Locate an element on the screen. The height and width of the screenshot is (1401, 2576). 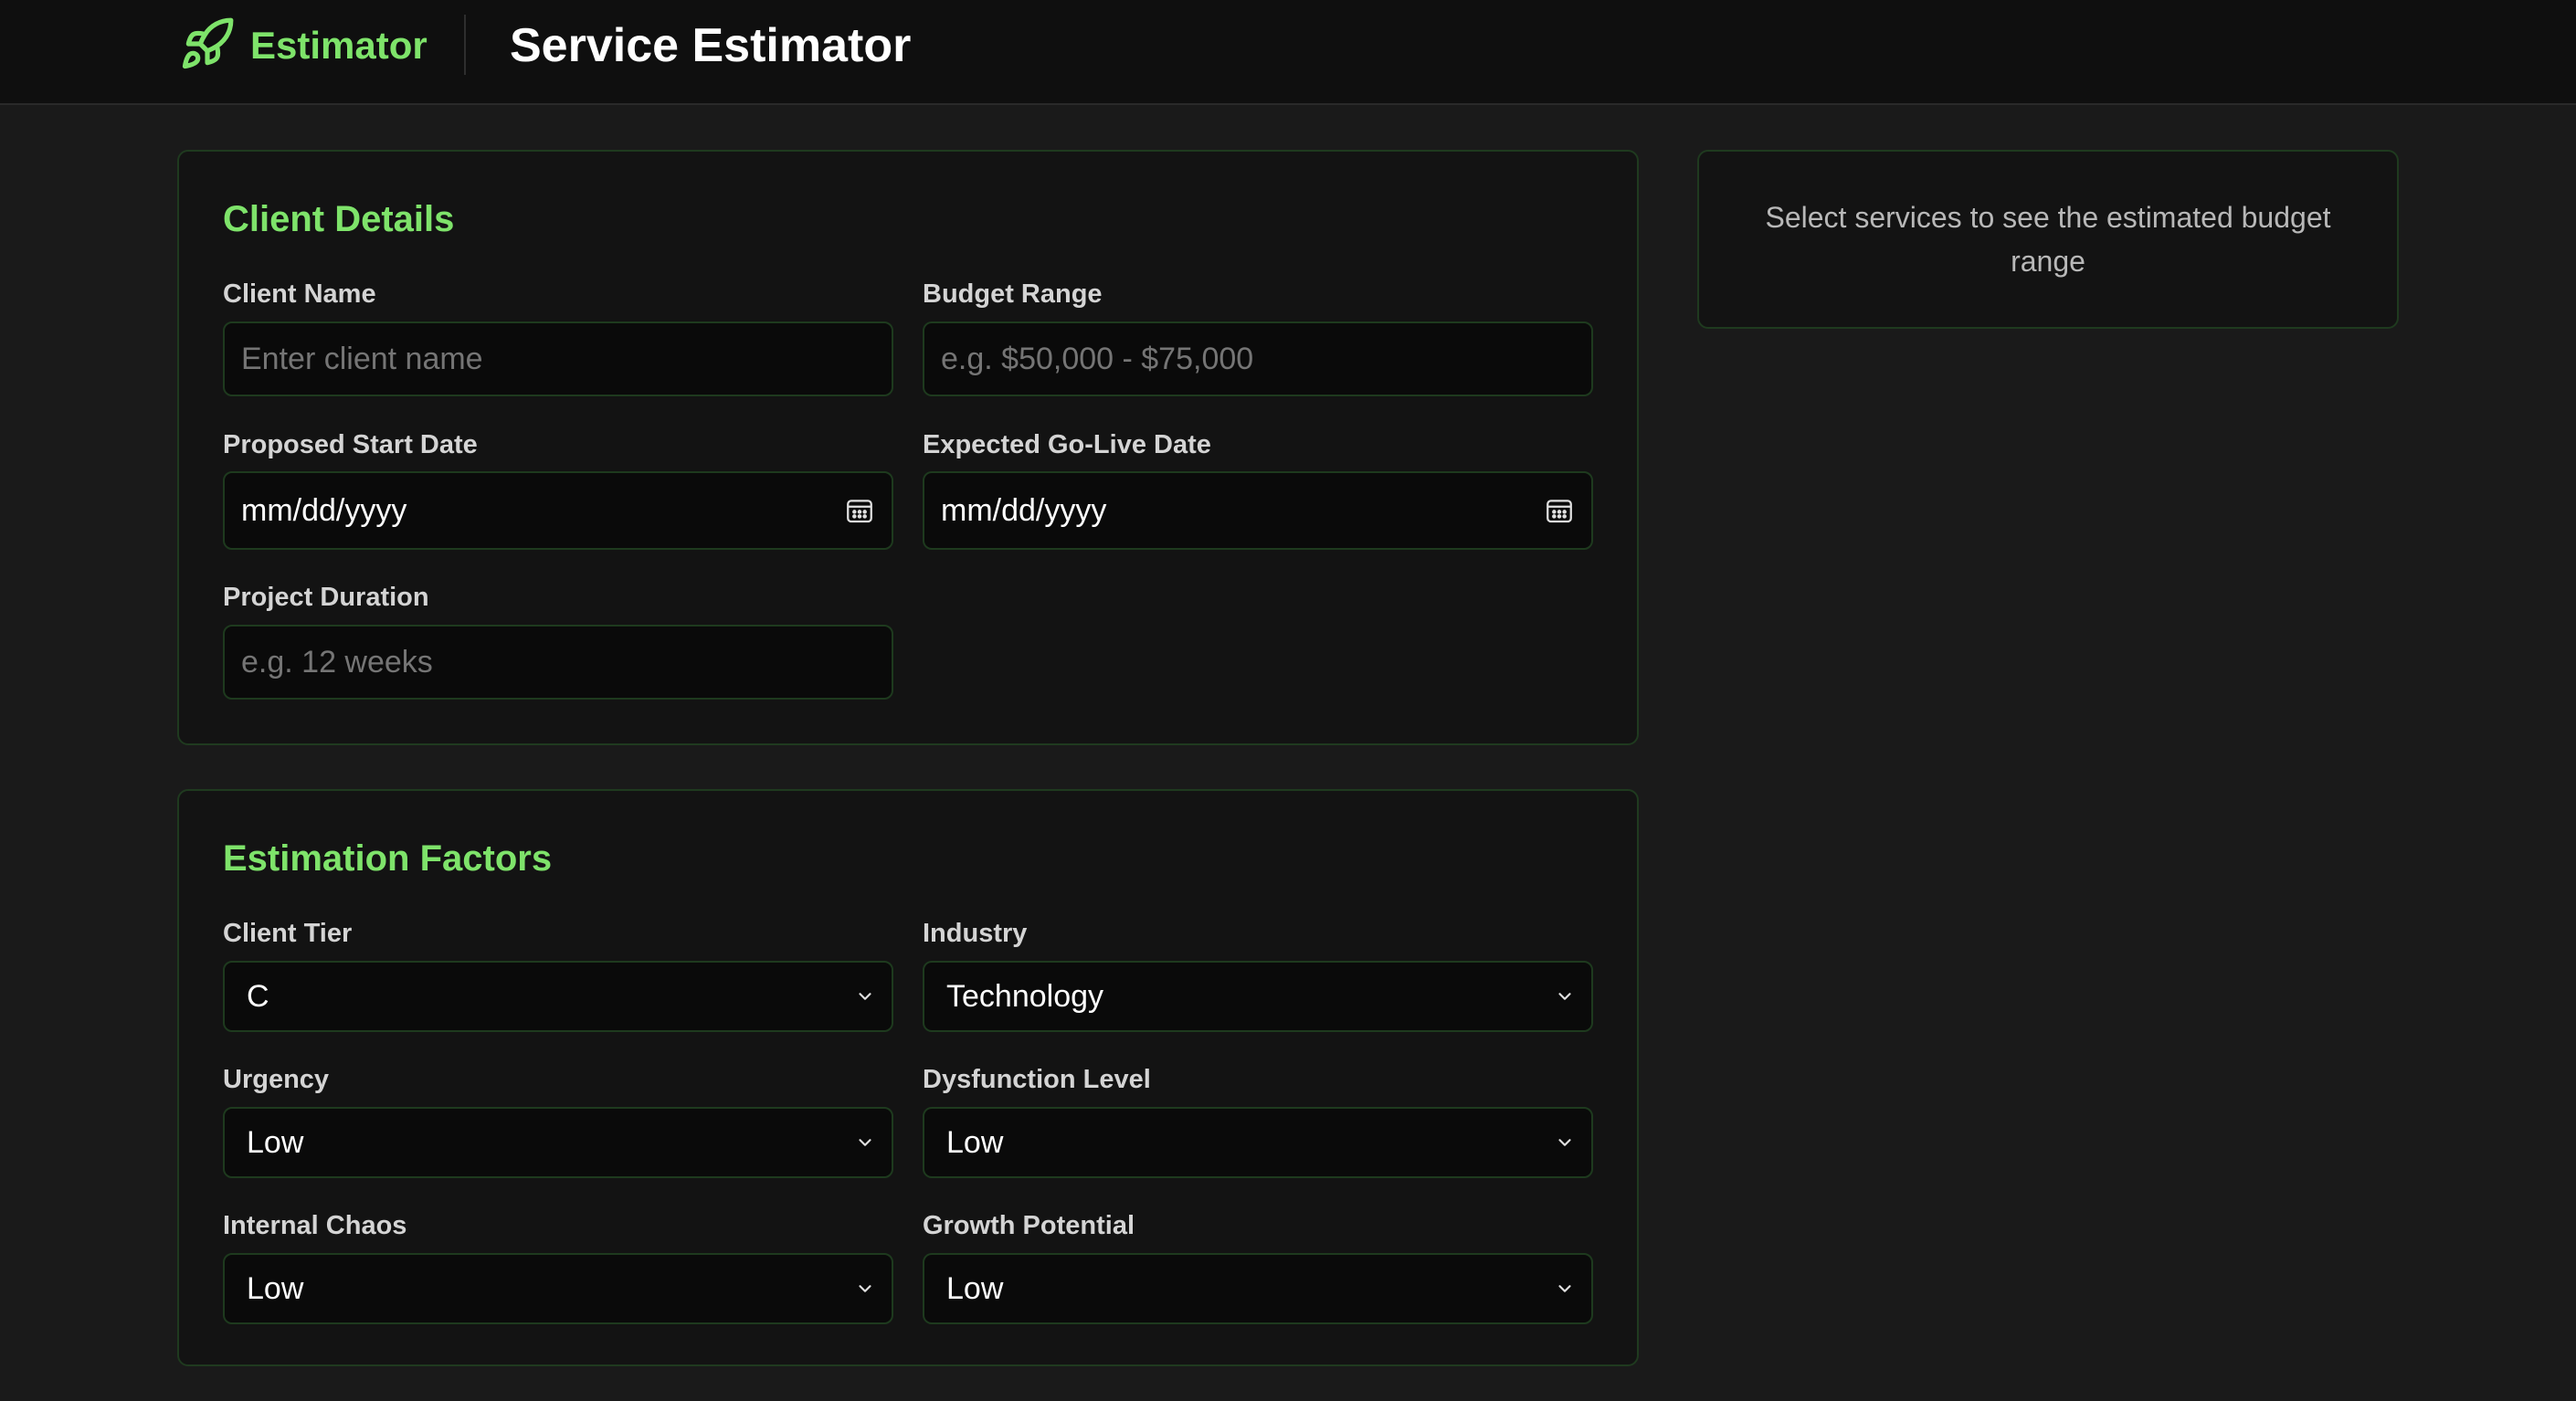
client-name-label: Client Name is located at coordinates (299, 294).